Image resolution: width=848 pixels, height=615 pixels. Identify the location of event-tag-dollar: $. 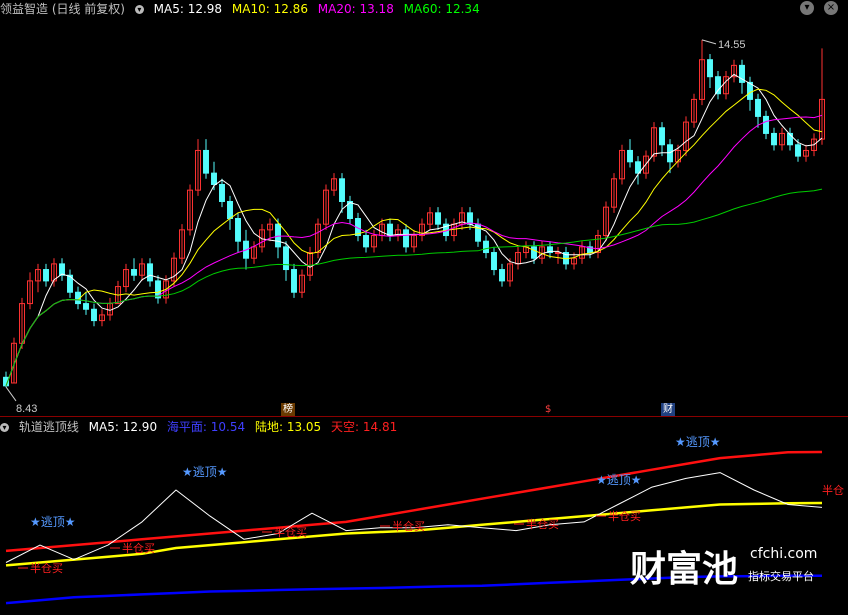
(548, 409).